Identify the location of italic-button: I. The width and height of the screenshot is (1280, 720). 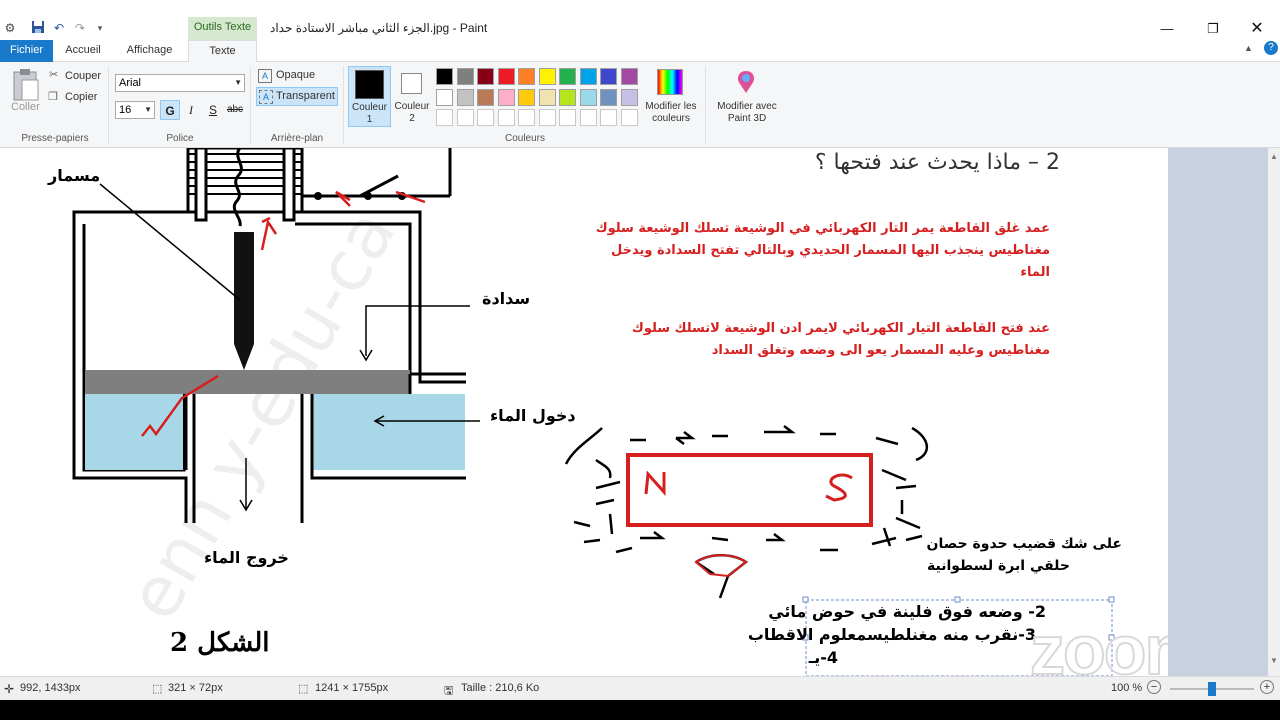
(191, 110).